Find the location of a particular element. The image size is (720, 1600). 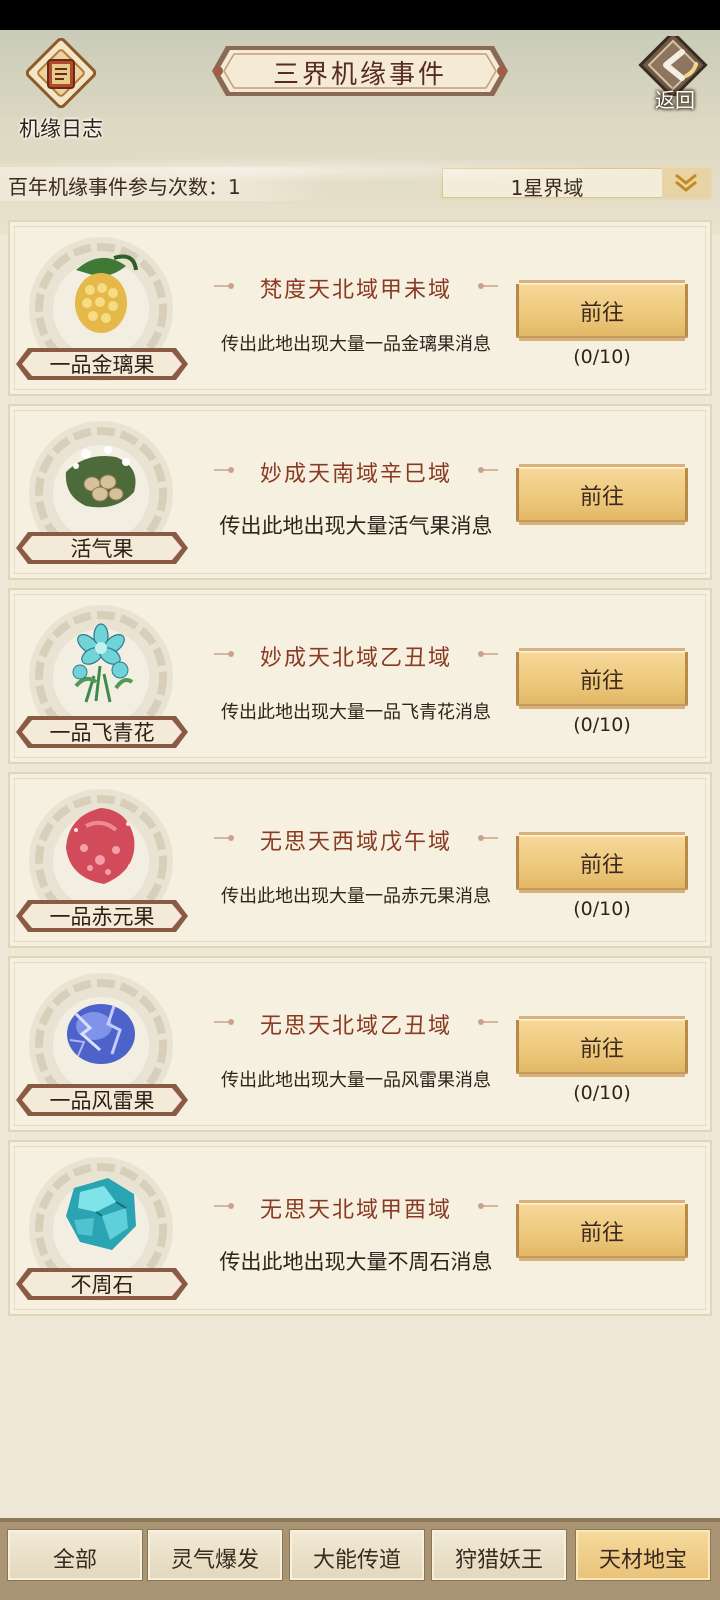

category-tab-bar: 全部 灵气爆发 大能传道 狩猎妖王 天材地宝 is located at coordinates (360, 1559).